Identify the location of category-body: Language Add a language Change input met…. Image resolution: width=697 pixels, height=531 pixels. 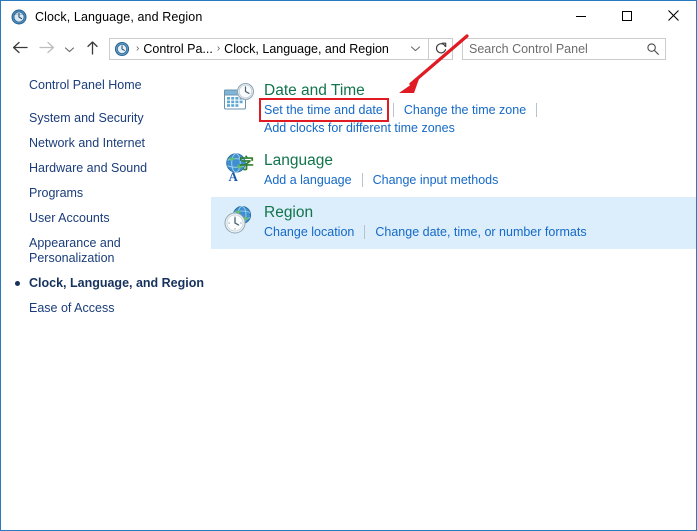
(475, 170).